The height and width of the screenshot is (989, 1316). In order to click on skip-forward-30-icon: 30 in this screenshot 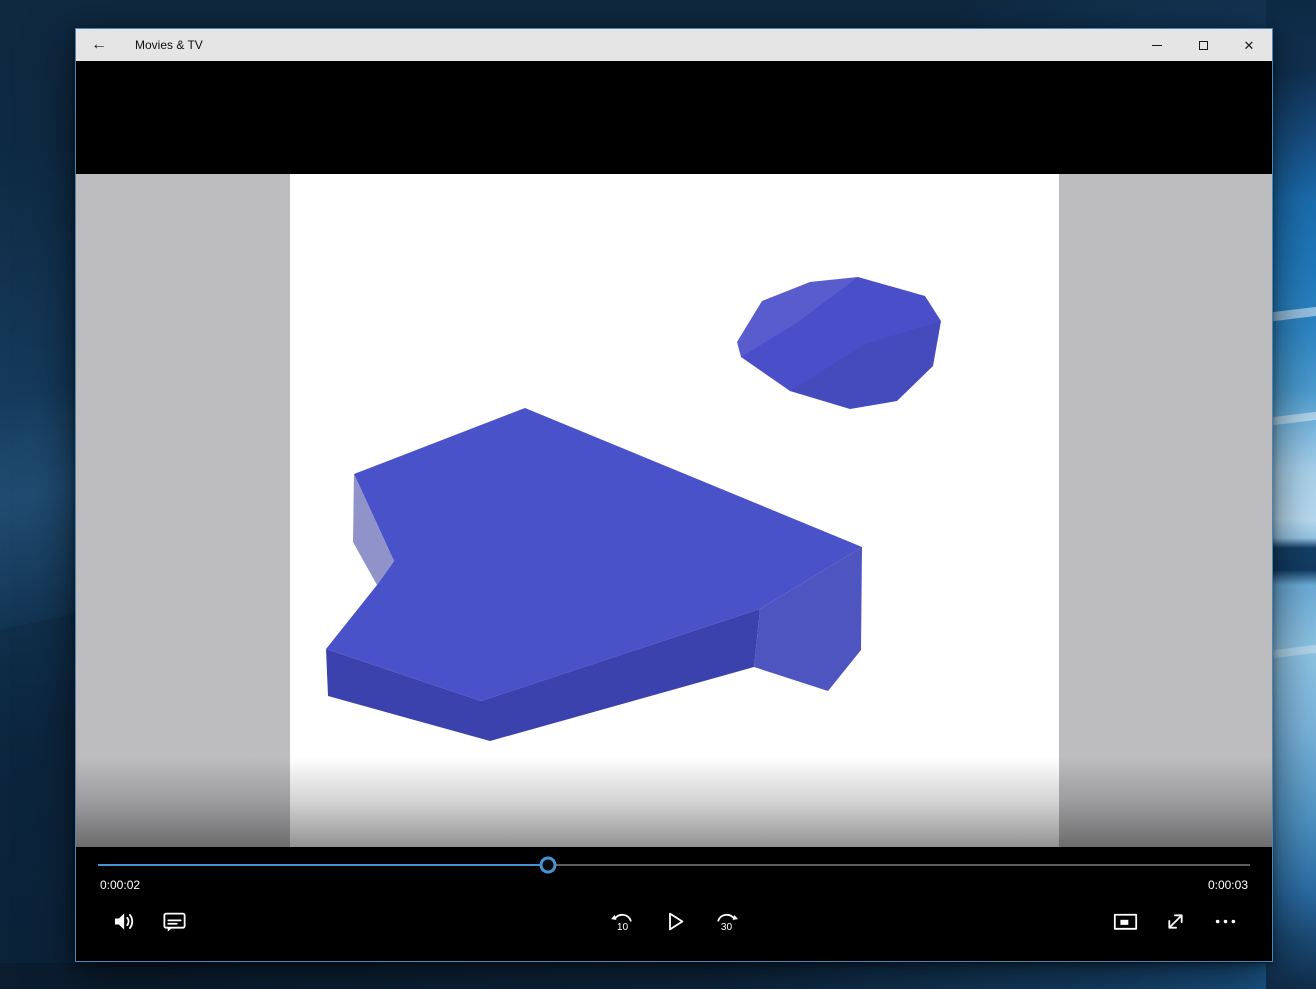, I will do `click(727, 922)`.